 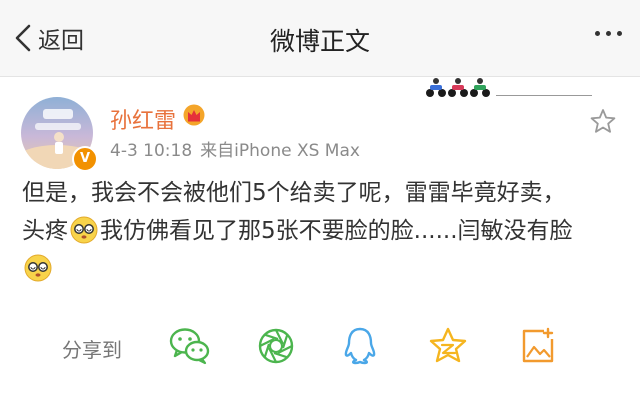 I want to click on post-text-segment: 我仿佛看见了那5张不要脸的脸......闫敏没有脸, so click(x=336, y=231).